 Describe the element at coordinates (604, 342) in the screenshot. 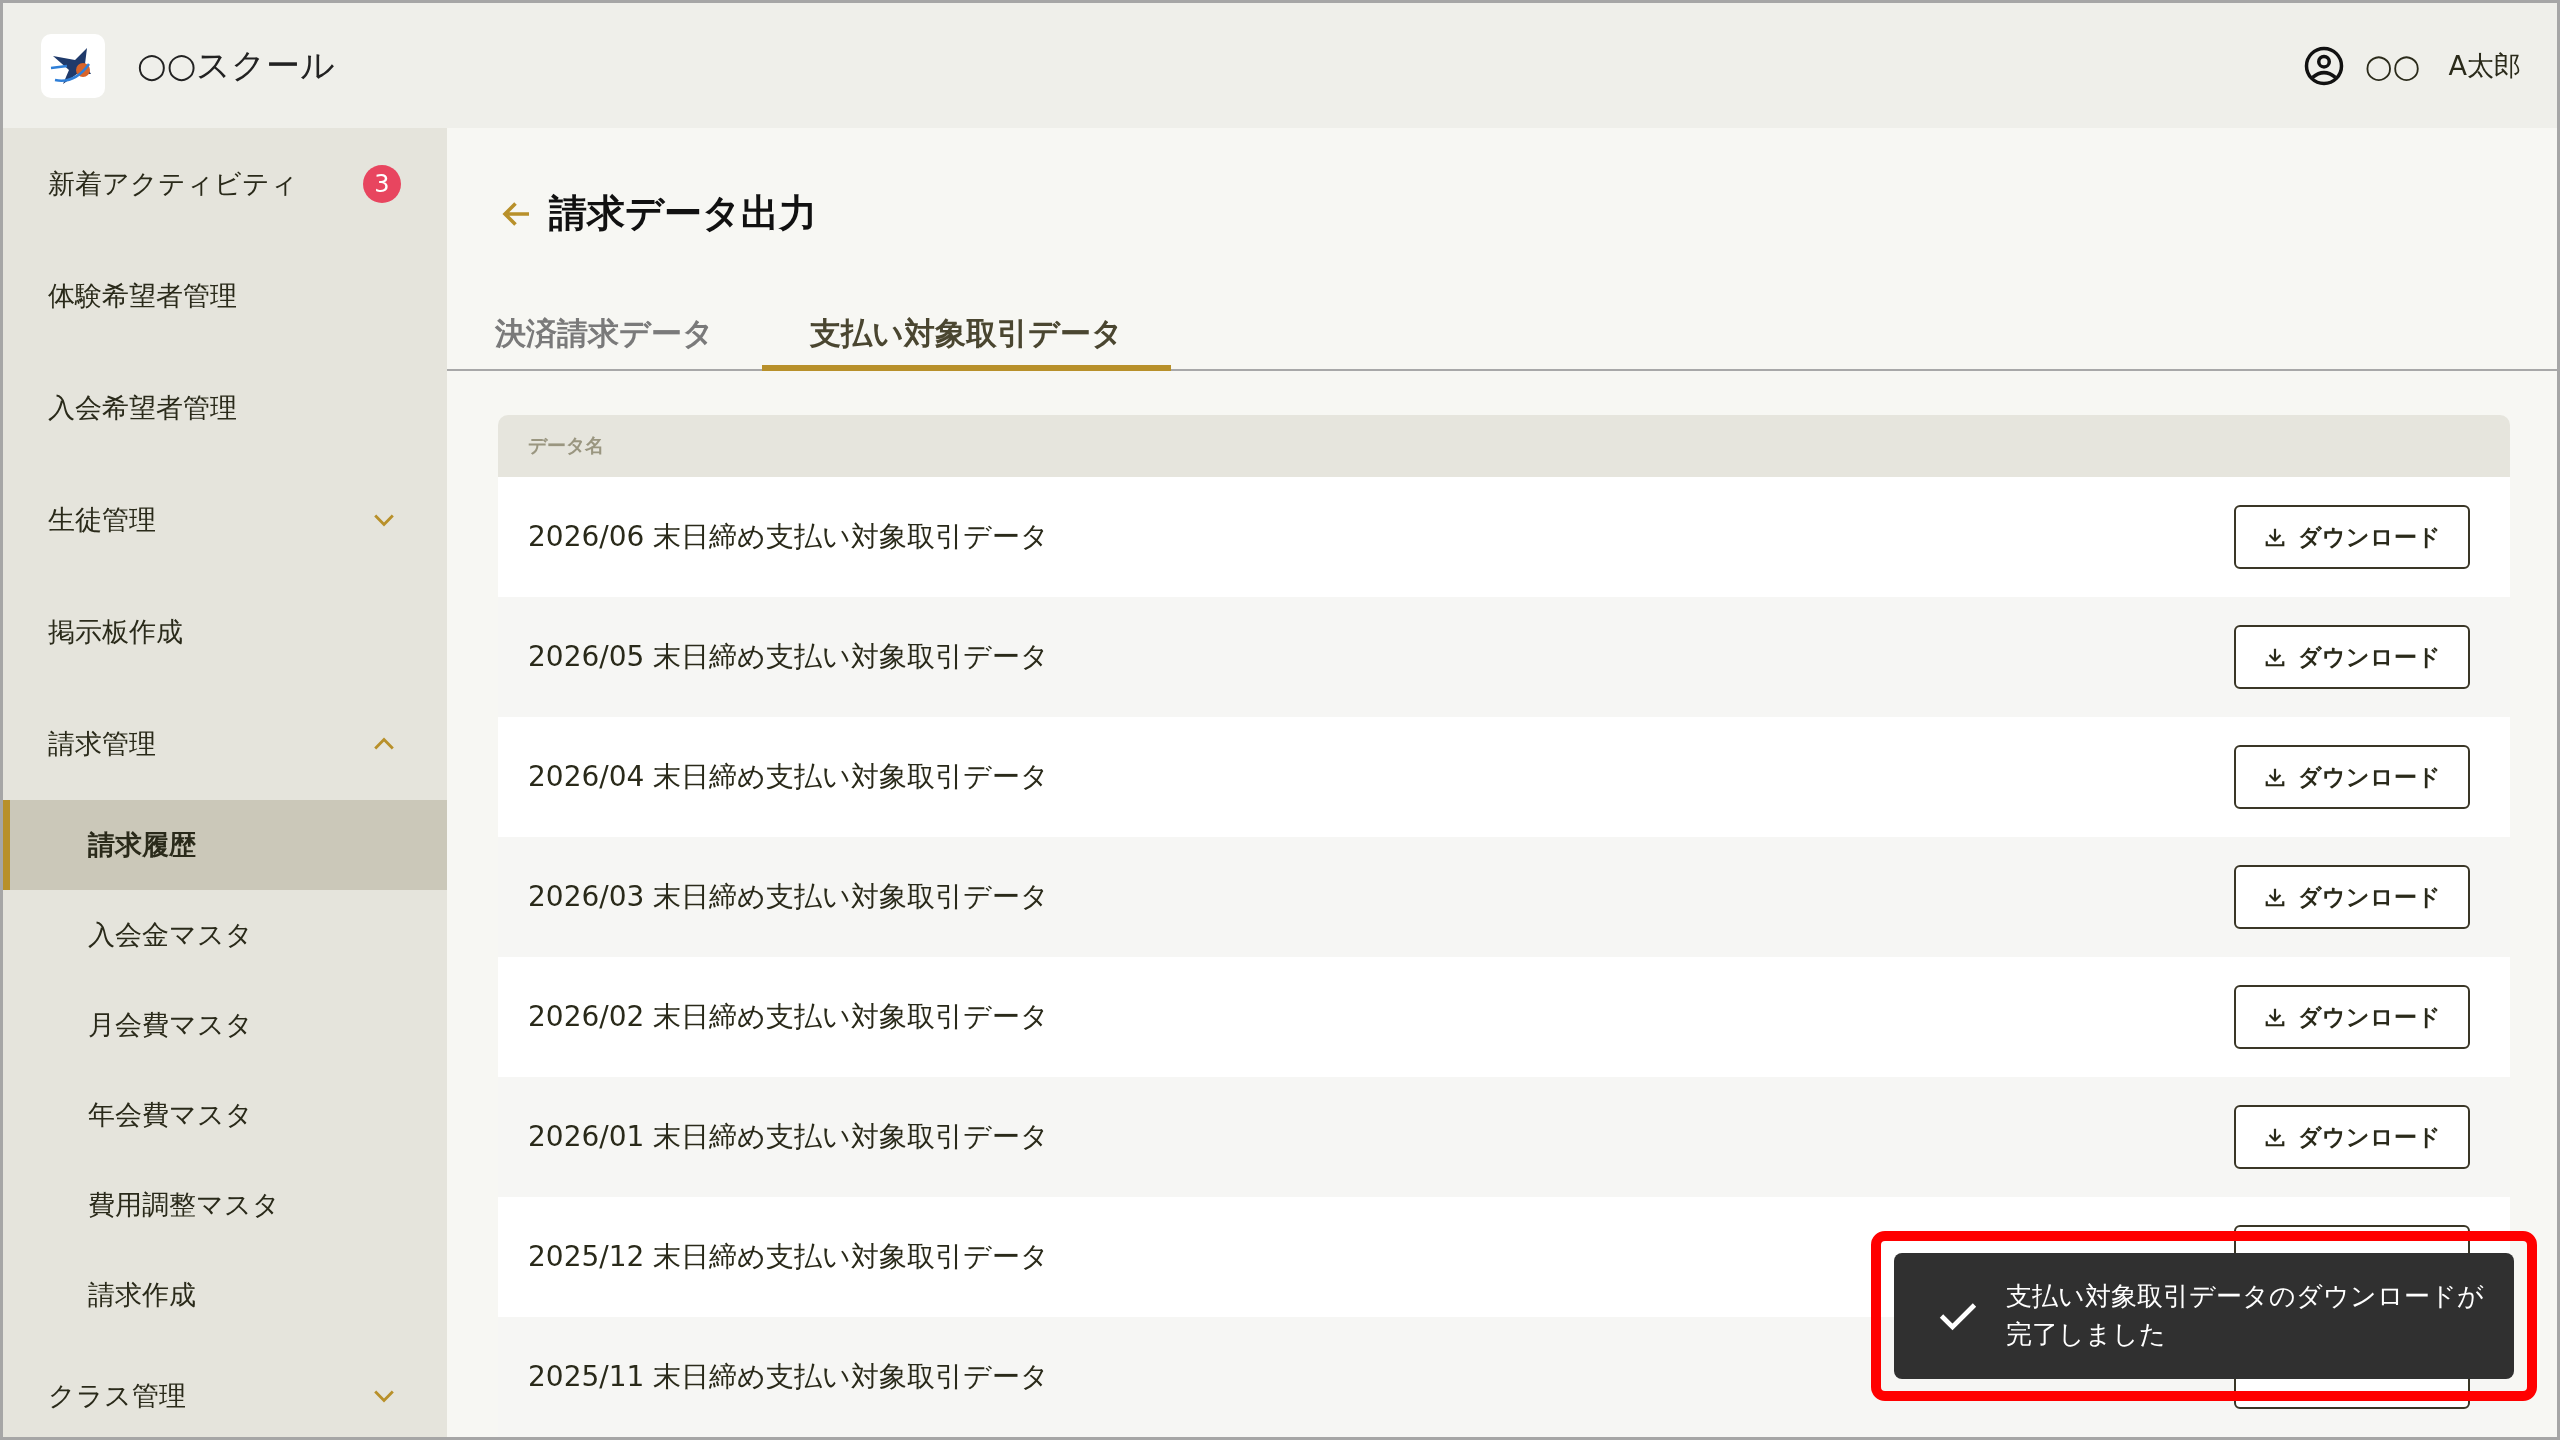

I see `tab: 決済請求データ` at that location.